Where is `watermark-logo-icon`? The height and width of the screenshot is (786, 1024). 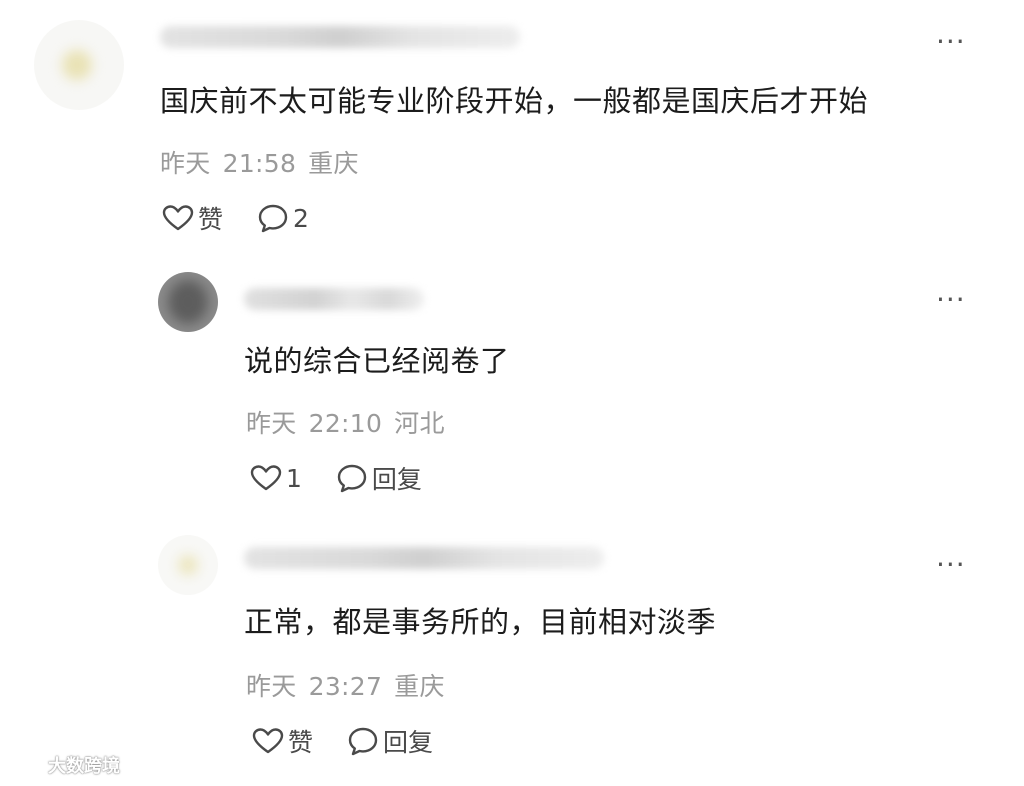
watermark-logo-icon is located at coordinates (25, 765).